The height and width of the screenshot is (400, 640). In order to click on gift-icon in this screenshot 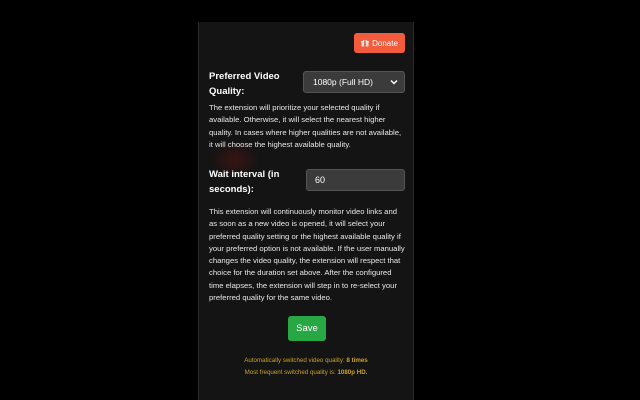, I will do `click(365, 43)`.